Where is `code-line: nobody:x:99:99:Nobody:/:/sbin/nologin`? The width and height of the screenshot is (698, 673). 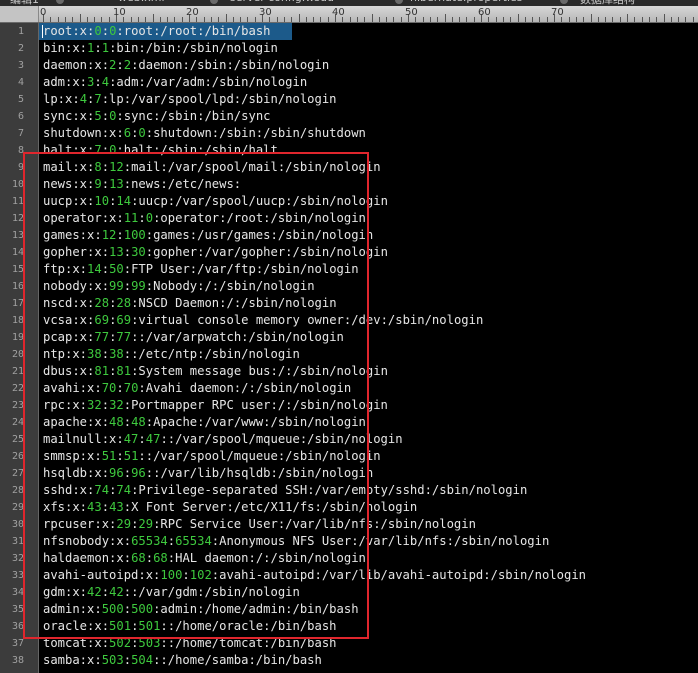
code-line: nobody:x:99:99:Nobody:/:/sbin/nologin is located at coordinates (368, 286).